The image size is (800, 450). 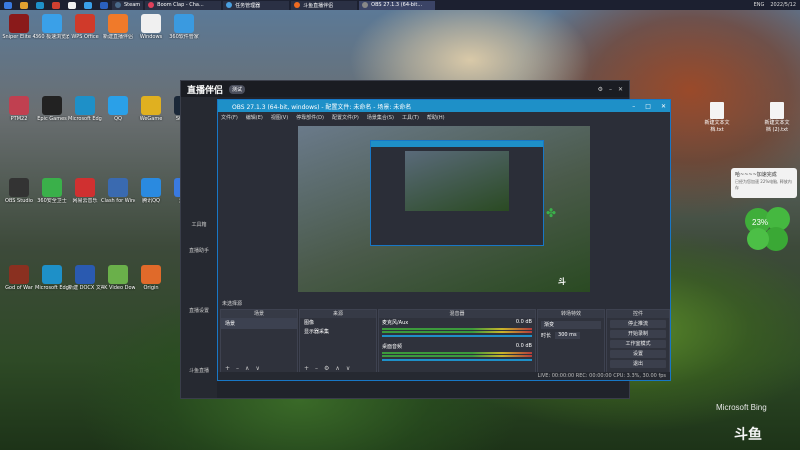 I want to click on desktop-icon: 360安全卫士, so click(x=52, y=195).